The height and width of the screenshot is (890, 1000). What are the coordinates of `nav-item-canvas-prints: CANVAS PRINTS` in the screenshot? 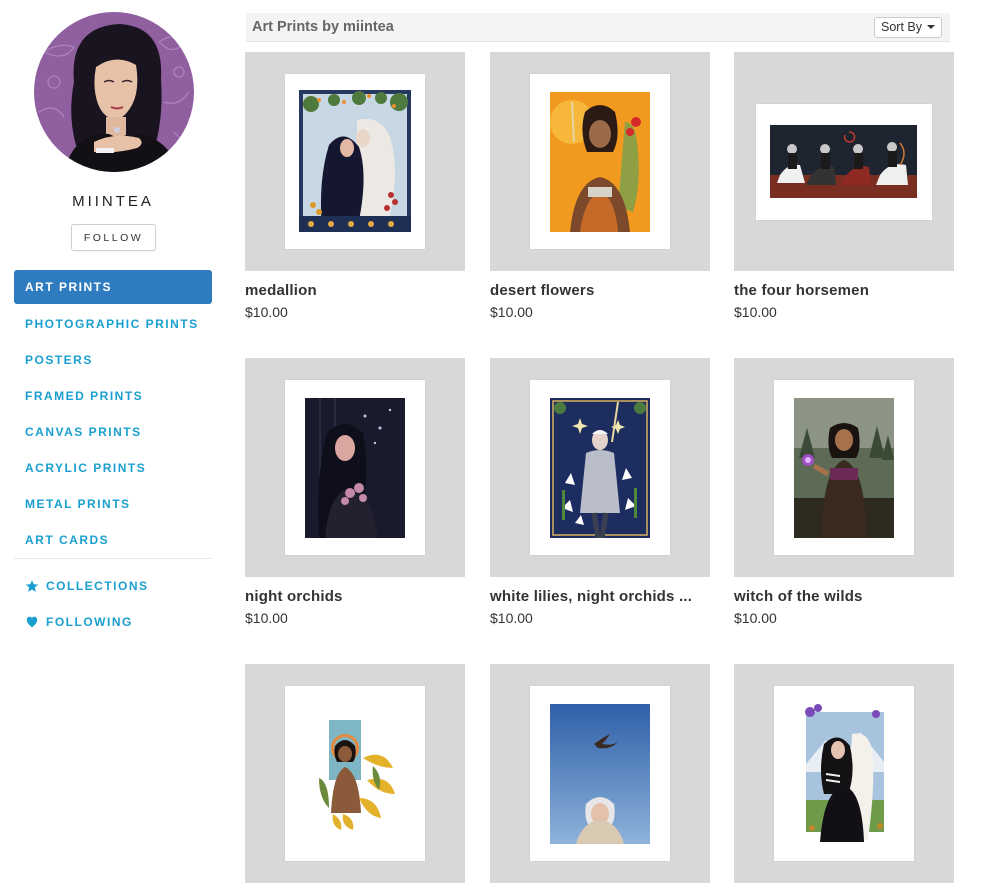 It's located at (113, 432).